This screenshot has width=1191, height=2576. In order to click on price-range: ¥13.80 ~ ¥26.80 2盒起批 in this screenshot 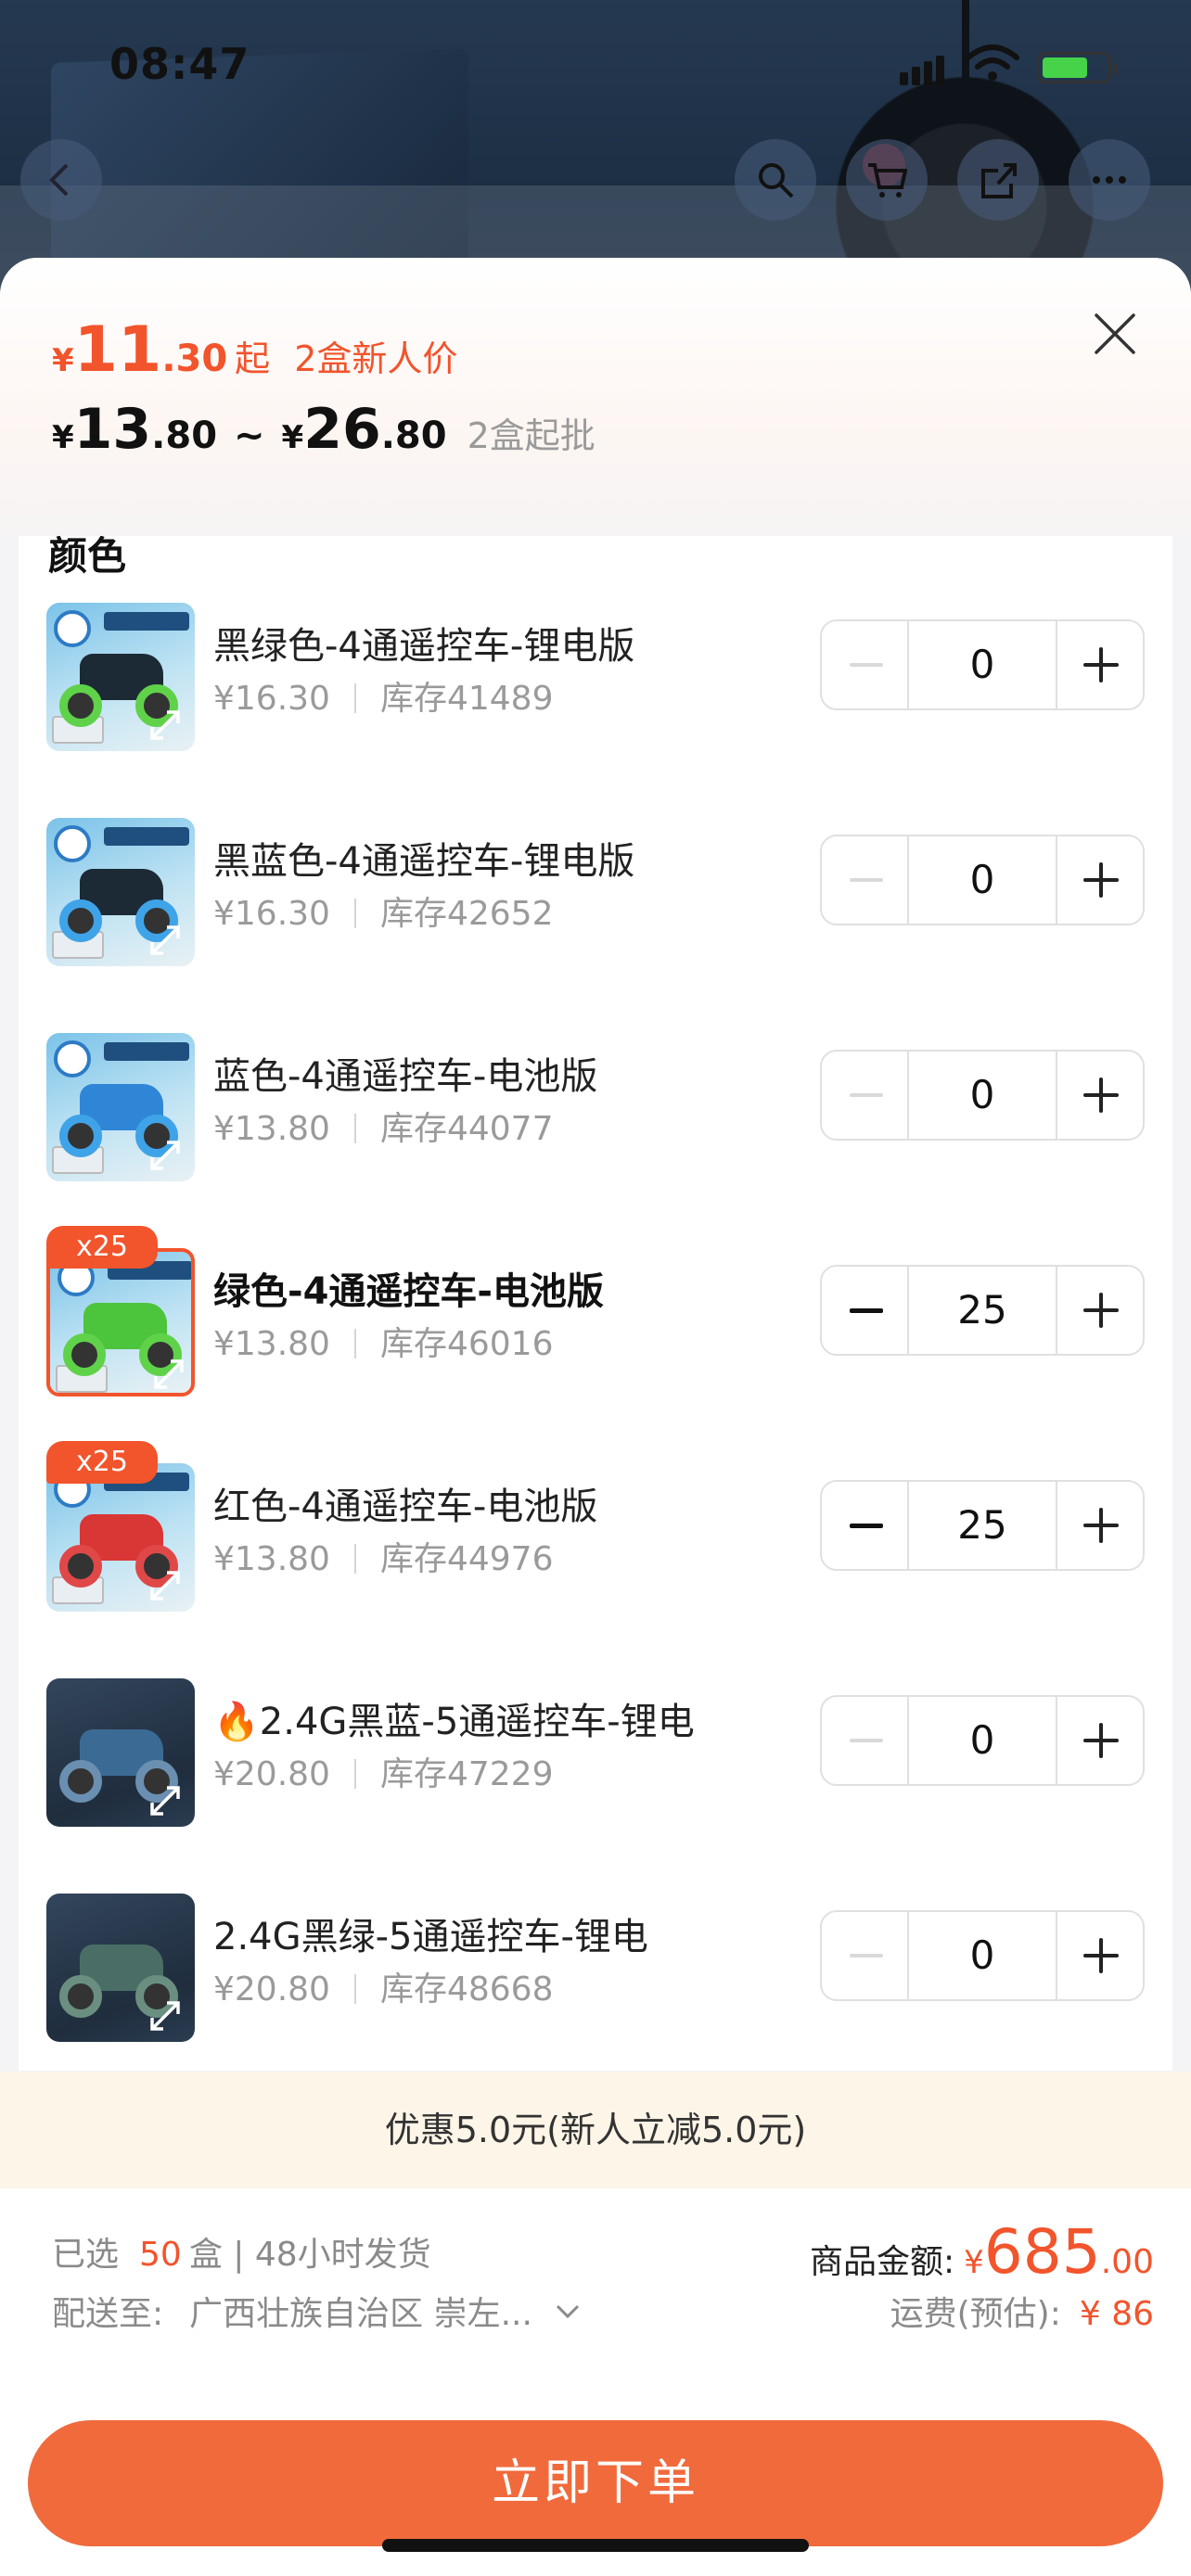, I will do `click(324, 430)`.